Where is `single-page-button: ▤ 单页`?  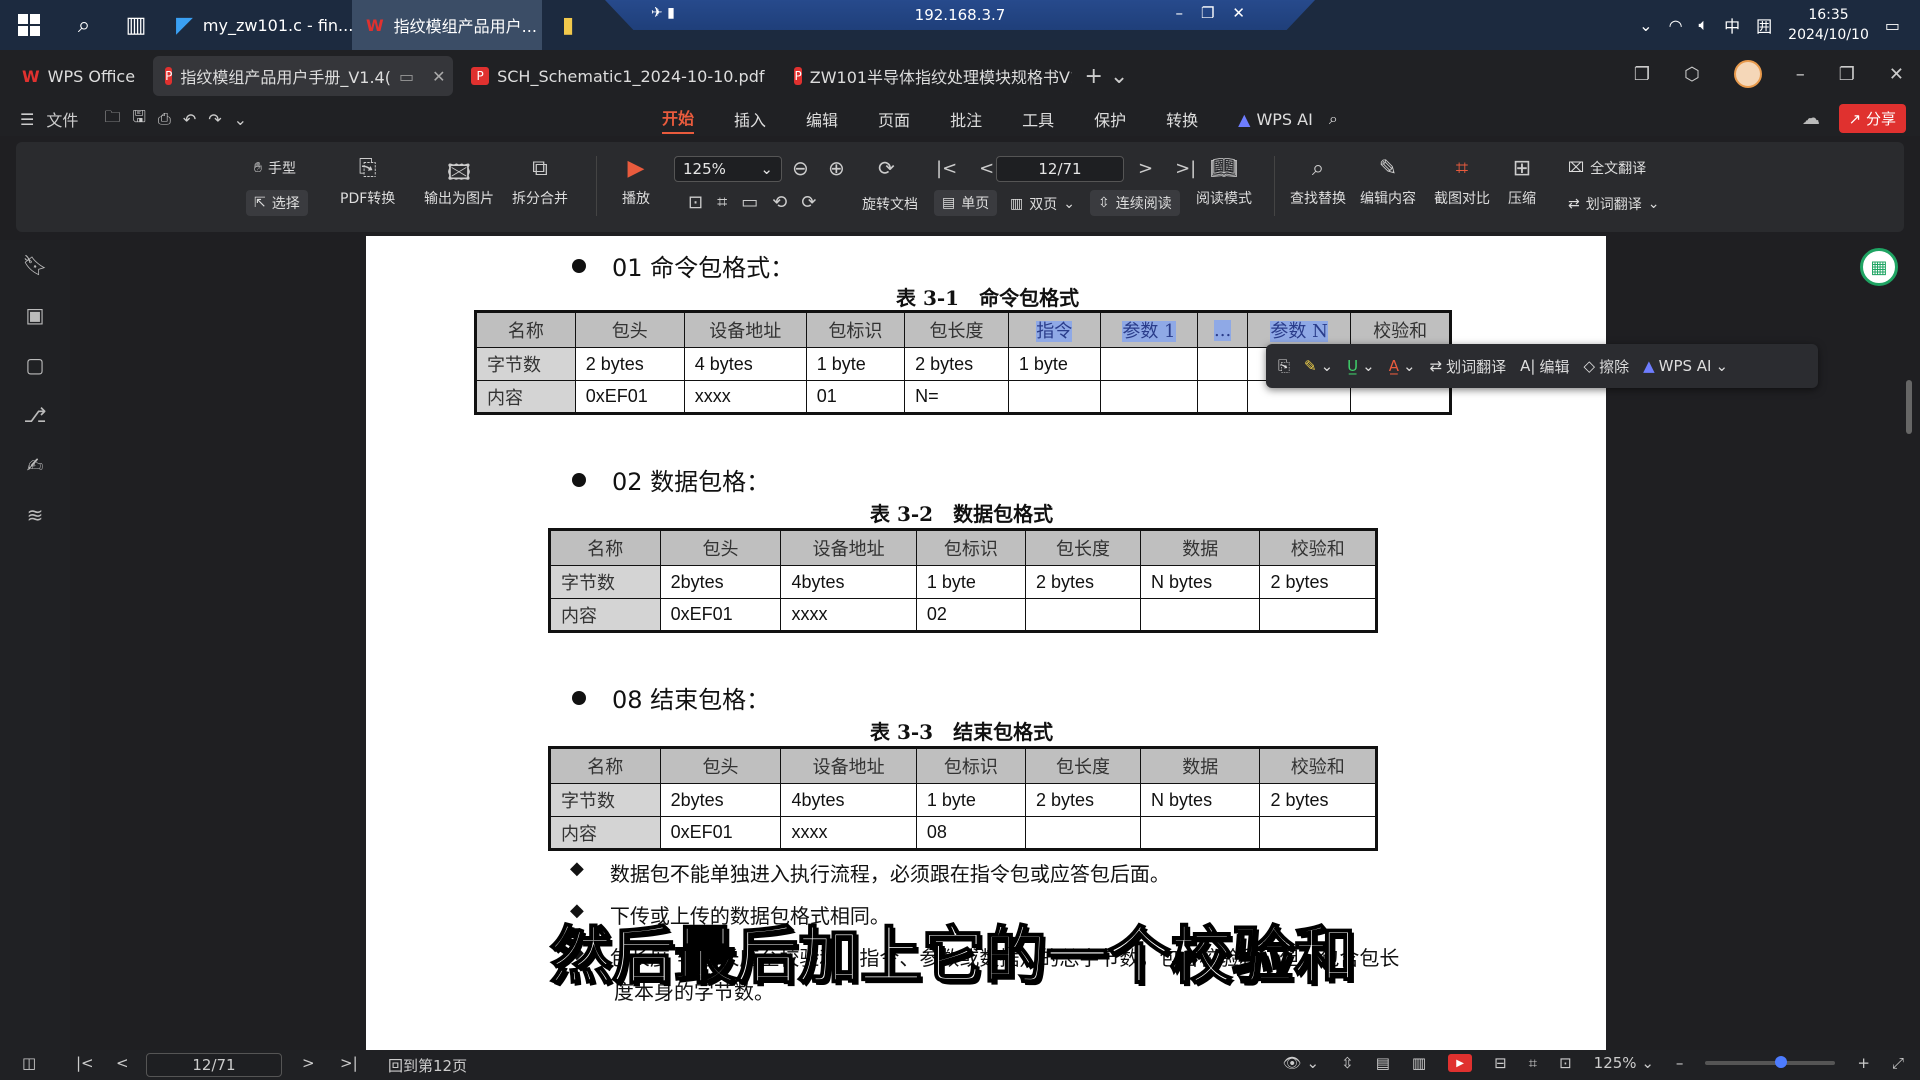
single-page-button: ▤ 单页 is located at coordinates (966, 203).